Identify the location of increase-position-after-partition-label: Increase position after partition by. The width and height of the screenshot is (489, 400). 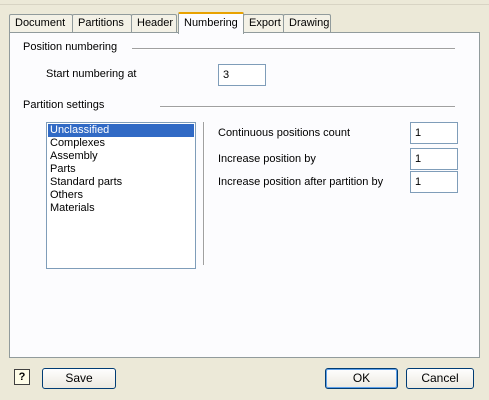
(301, 182).